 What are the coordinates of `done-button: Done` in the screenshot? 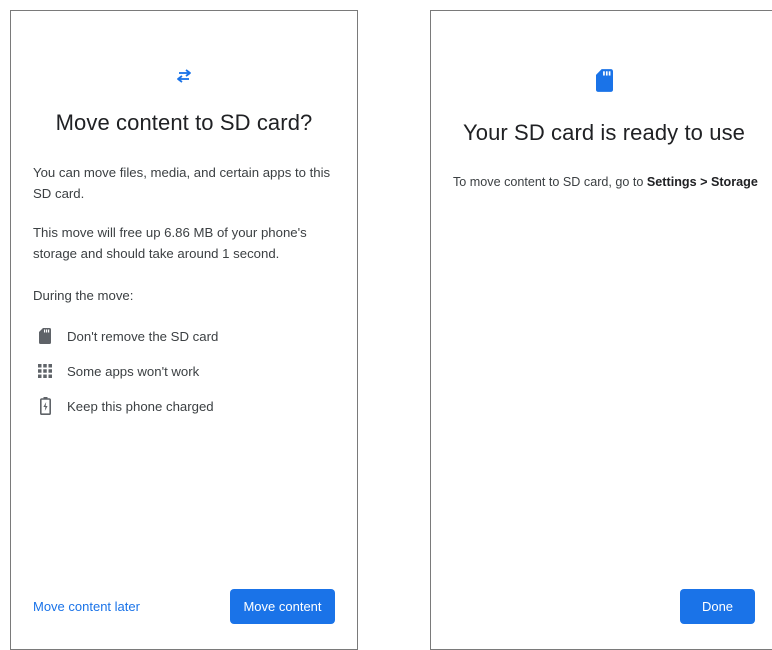 It's located at (717, 606).